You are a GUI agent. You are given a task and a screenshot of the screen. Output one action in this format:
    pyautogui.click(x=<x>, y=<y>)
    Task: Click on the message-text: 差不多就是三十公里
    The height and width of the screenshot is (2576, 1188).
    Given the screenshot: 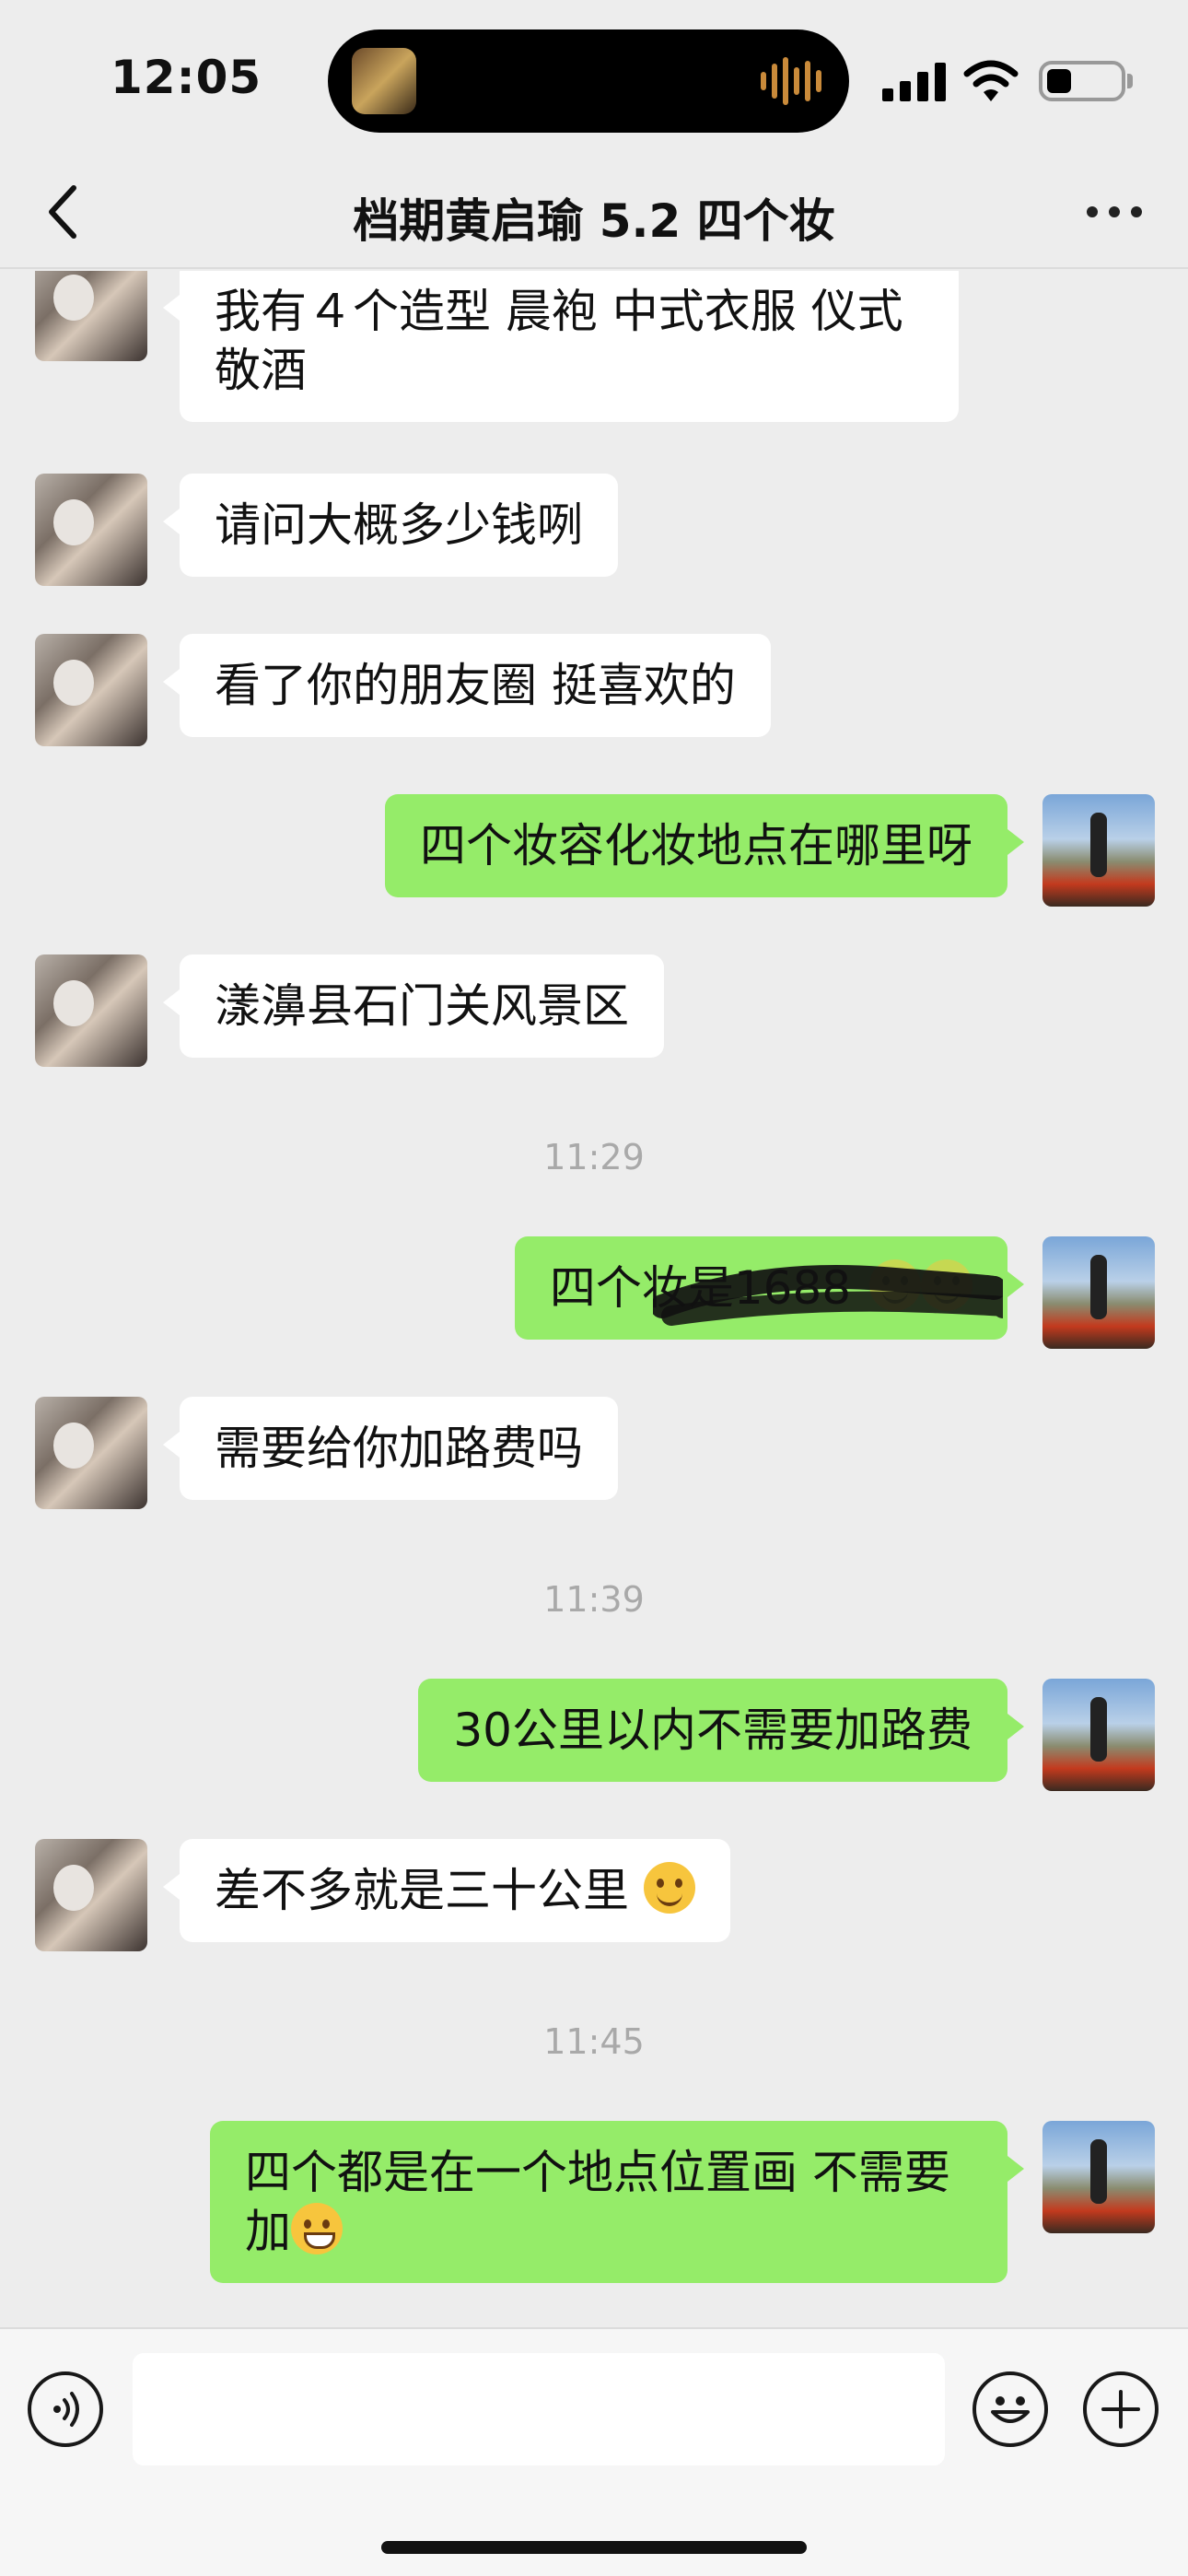 What is the action you would take?
    pyautogui.click(x=422, y=1891)
    